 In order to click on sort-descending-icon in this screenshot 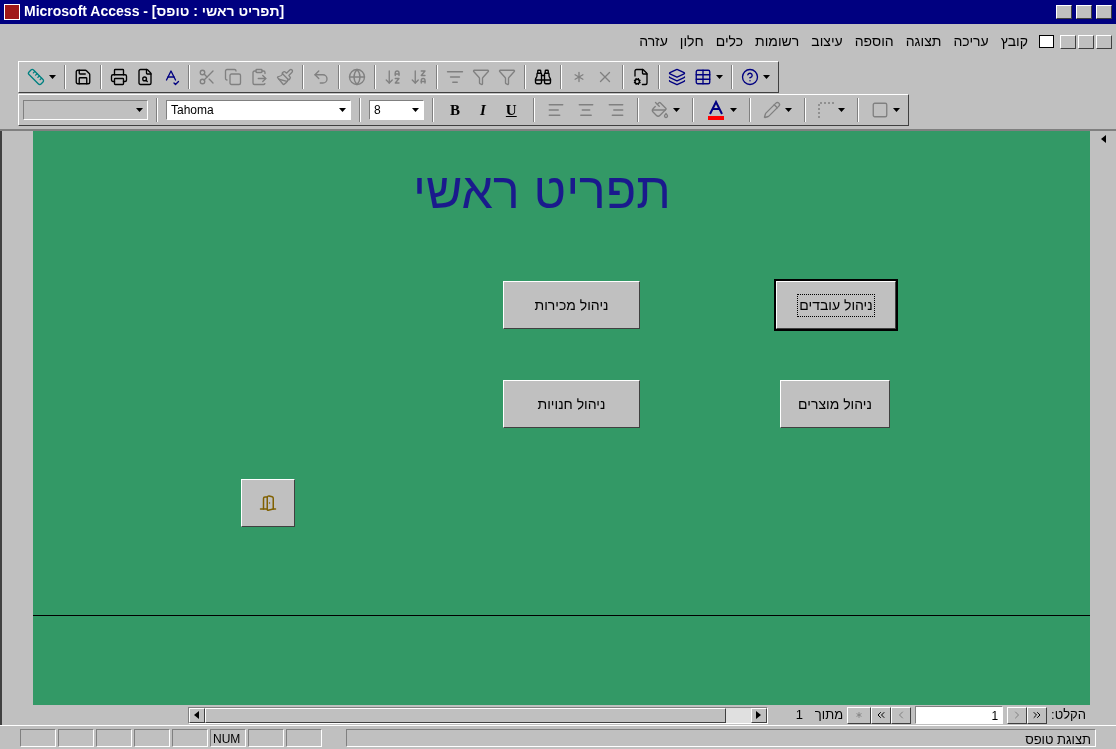, I will do `click(419, 76)`.